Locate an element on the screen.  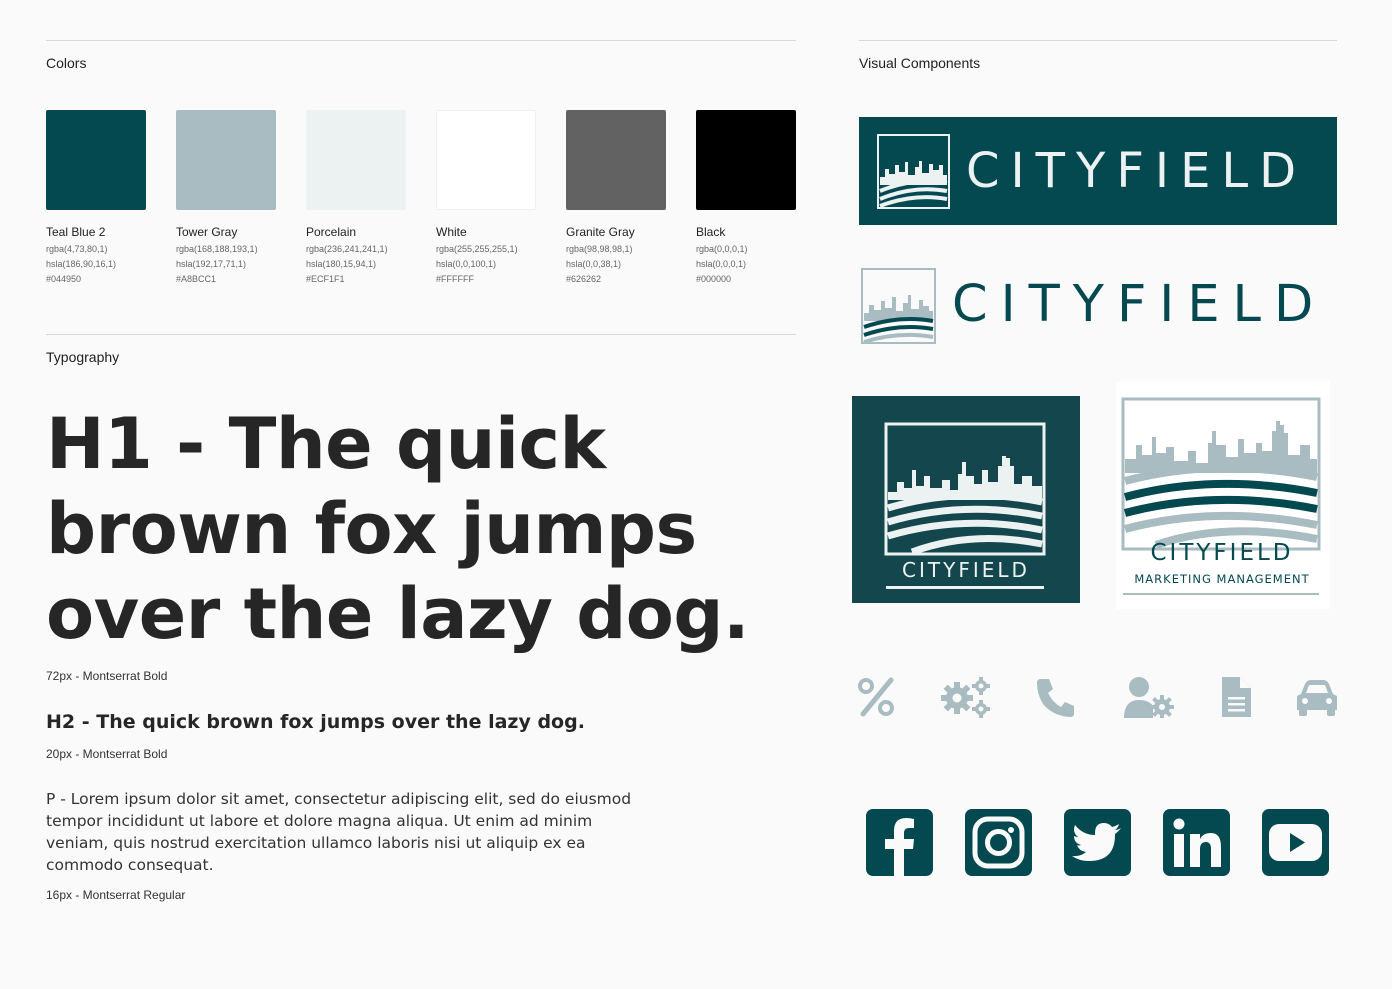
color-hex: #626262 is located at coordinates (584, 279).